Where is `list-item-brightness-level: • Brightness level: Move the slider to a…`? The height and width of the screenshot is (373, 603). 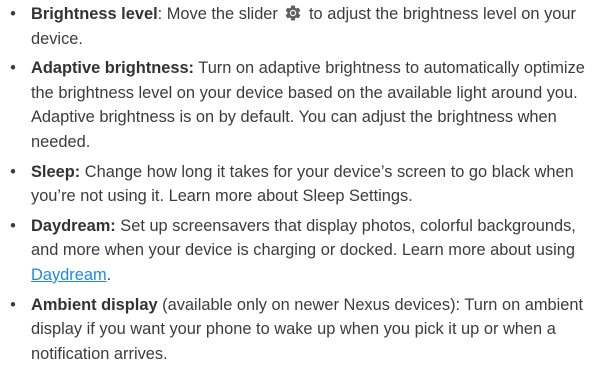
list-item-brightness-level: • Brightness level: Move the slider to a… is located at coordinates (301, 26).